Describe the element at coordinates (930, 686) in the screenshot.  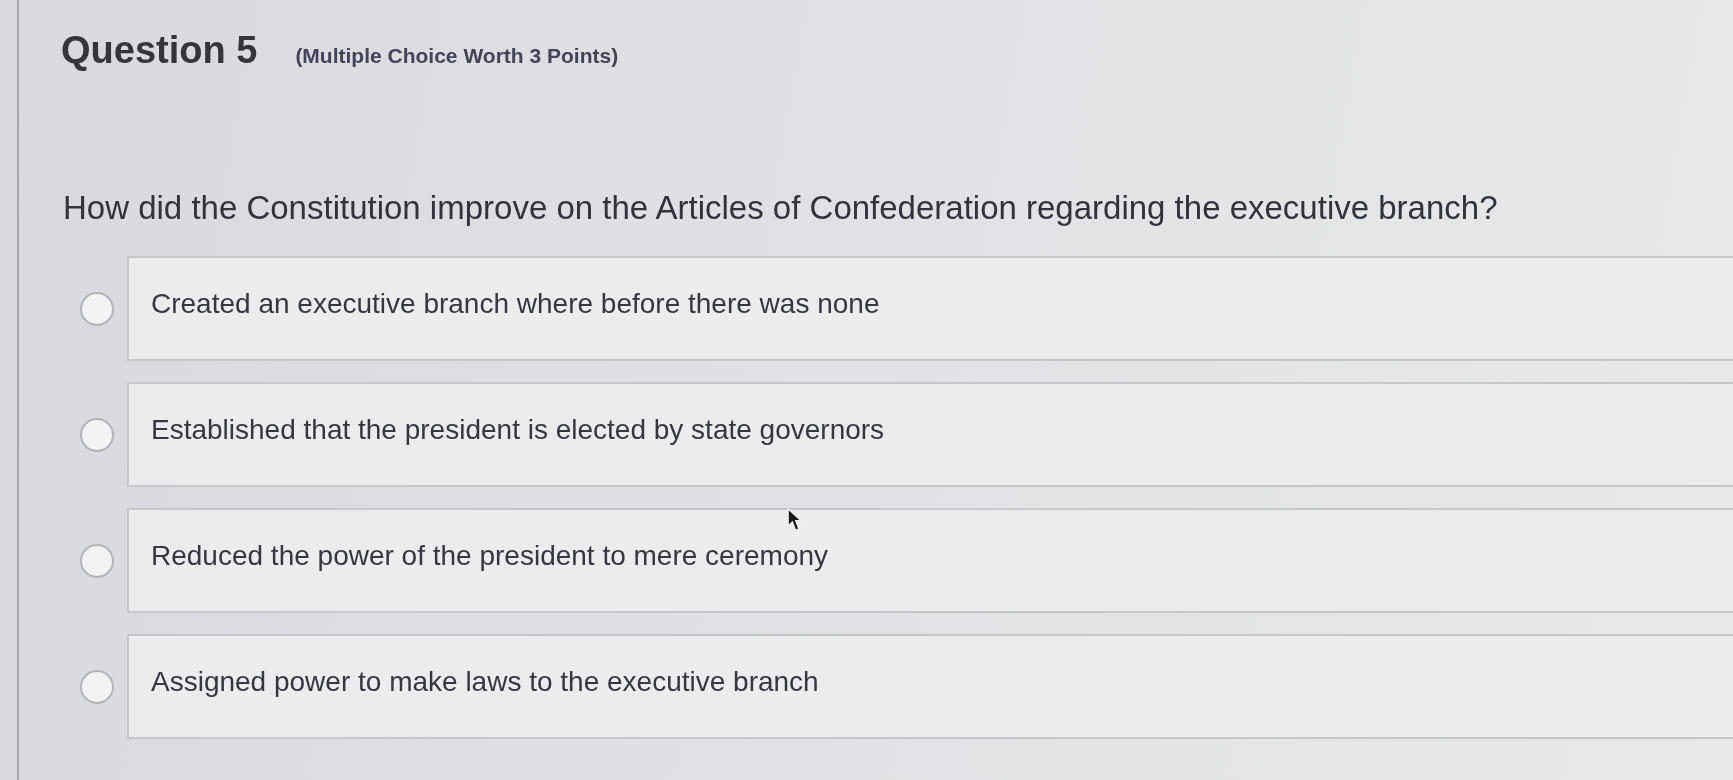
I see `answer-option: Assigned power to make laws to the executive branch` at that location.